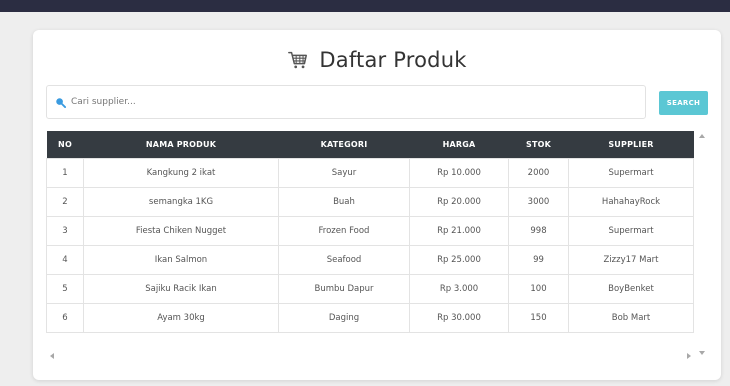 The width and height of the screenshot is (730, 386). I want to click on cell-no: 6, so click(65, 317).